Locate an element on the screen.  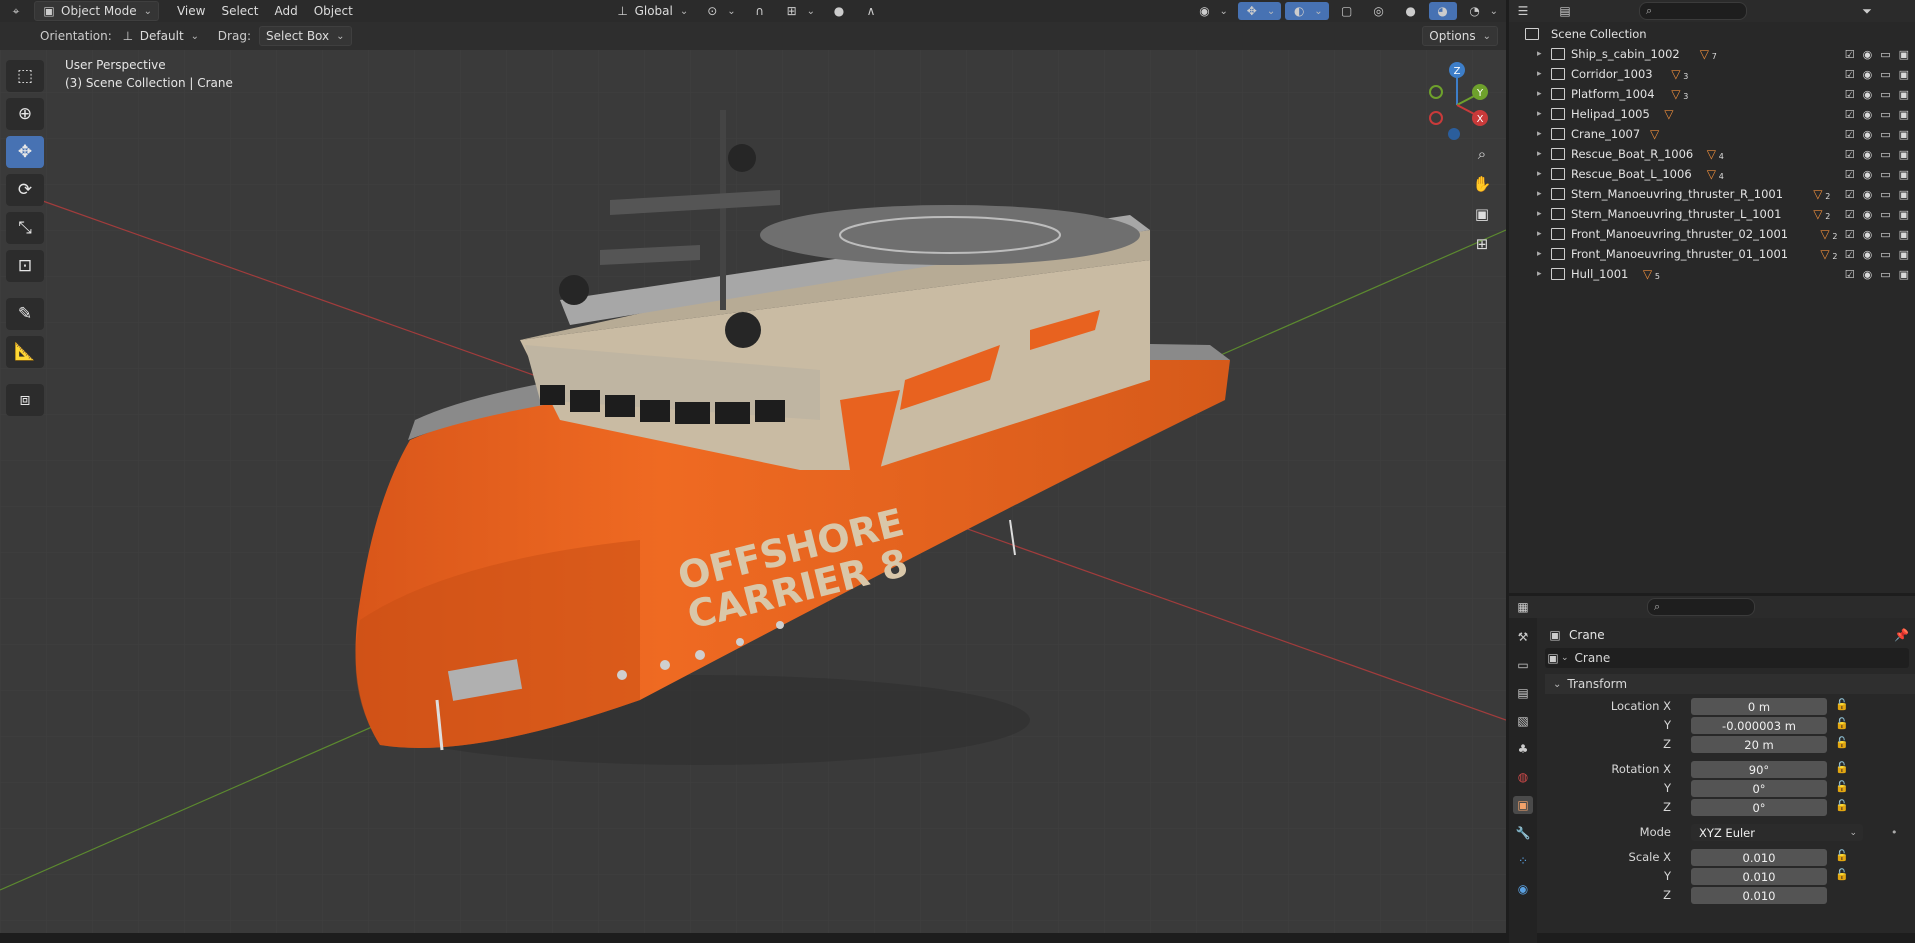
outliner-editor-icon: ☰ is located at coordinates (1523, 11).